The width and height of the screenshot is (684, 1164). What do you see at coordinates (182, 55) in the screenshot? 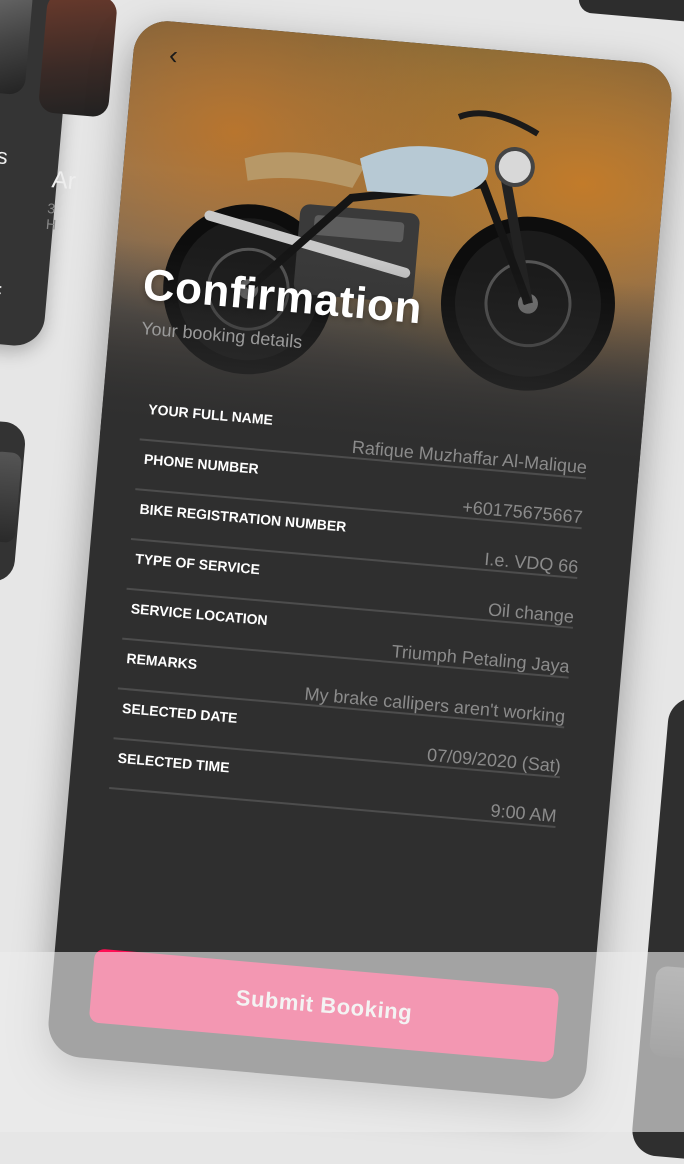
I see `back-button: ‹` at bounding box center [182, 55].